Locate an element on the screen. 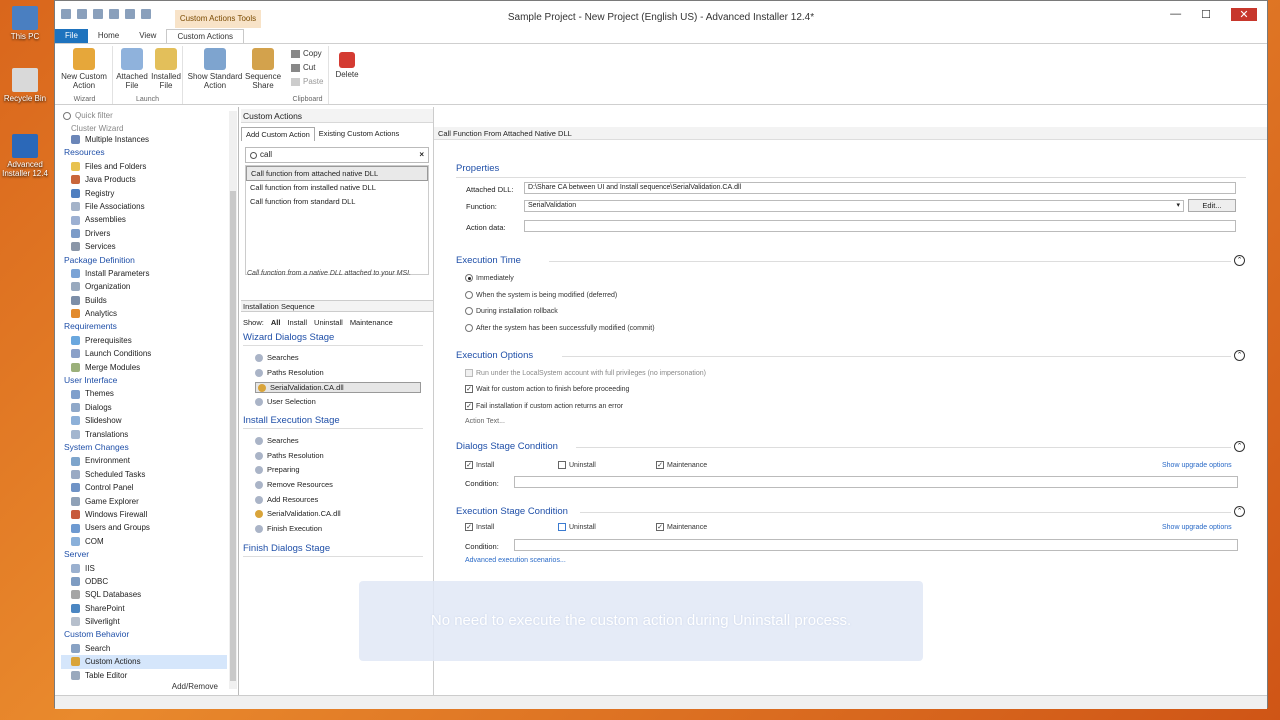 The height and width of the screenshot is (720, 1280). left-scrollbar is located at coordinates (233, 400).